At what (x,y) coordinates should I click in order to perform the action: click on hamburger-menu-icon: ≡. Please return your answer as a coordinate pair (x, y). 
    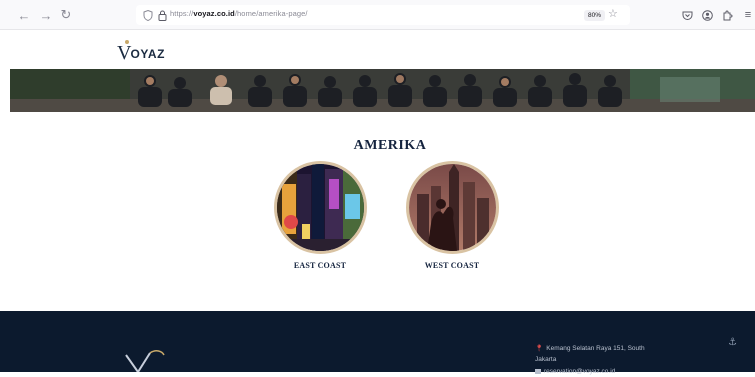
    Looking at the image, I should click on (748, 15).